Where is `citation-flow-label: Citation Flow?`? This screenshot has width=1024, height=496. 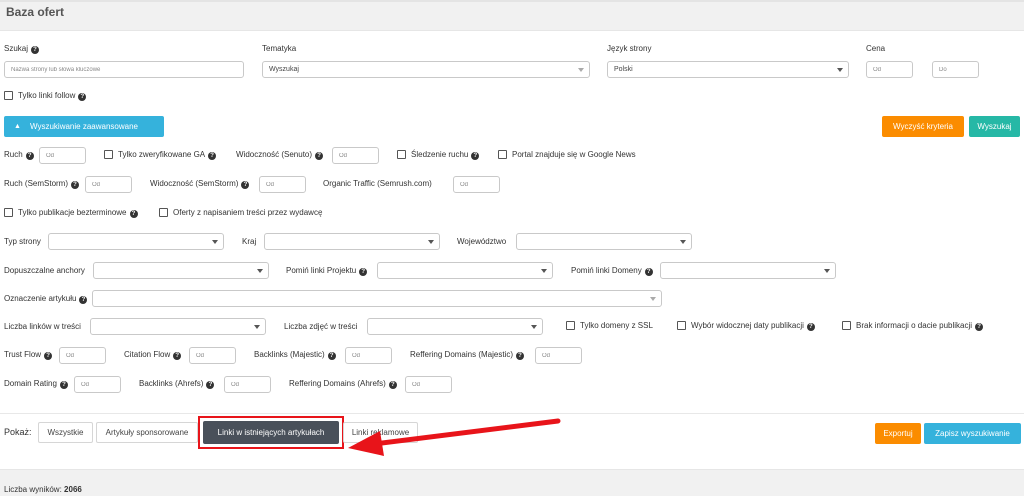
citation-flow-label: Citation Flow? is located at coordinates (153, 355).